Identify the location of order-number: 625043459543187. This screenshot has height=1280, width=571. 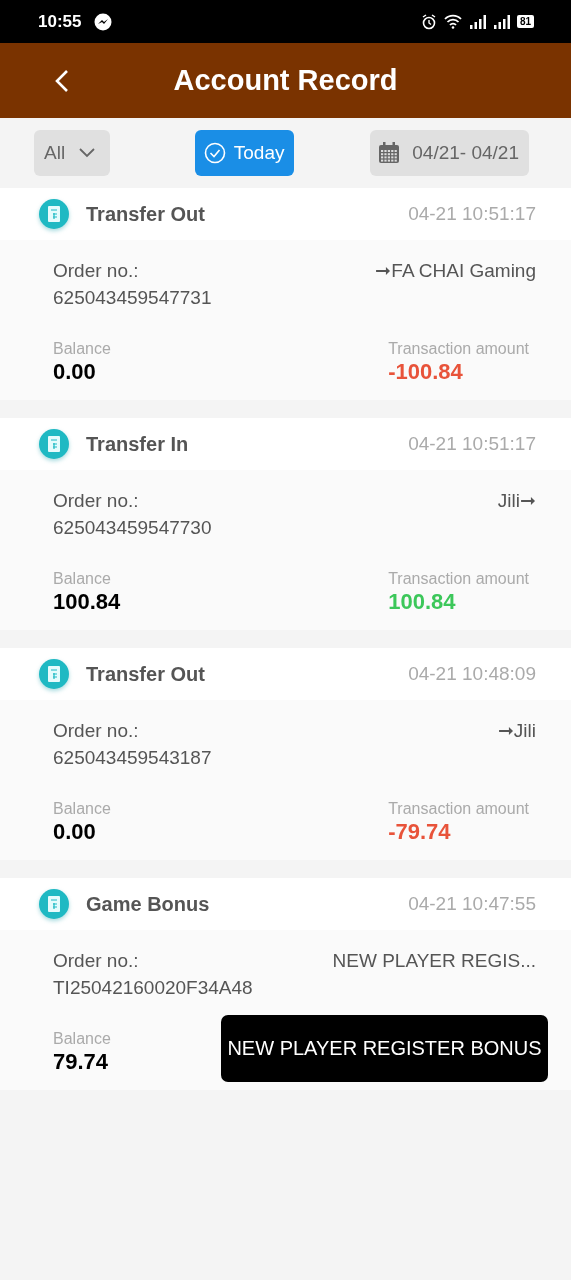
(132, 758).